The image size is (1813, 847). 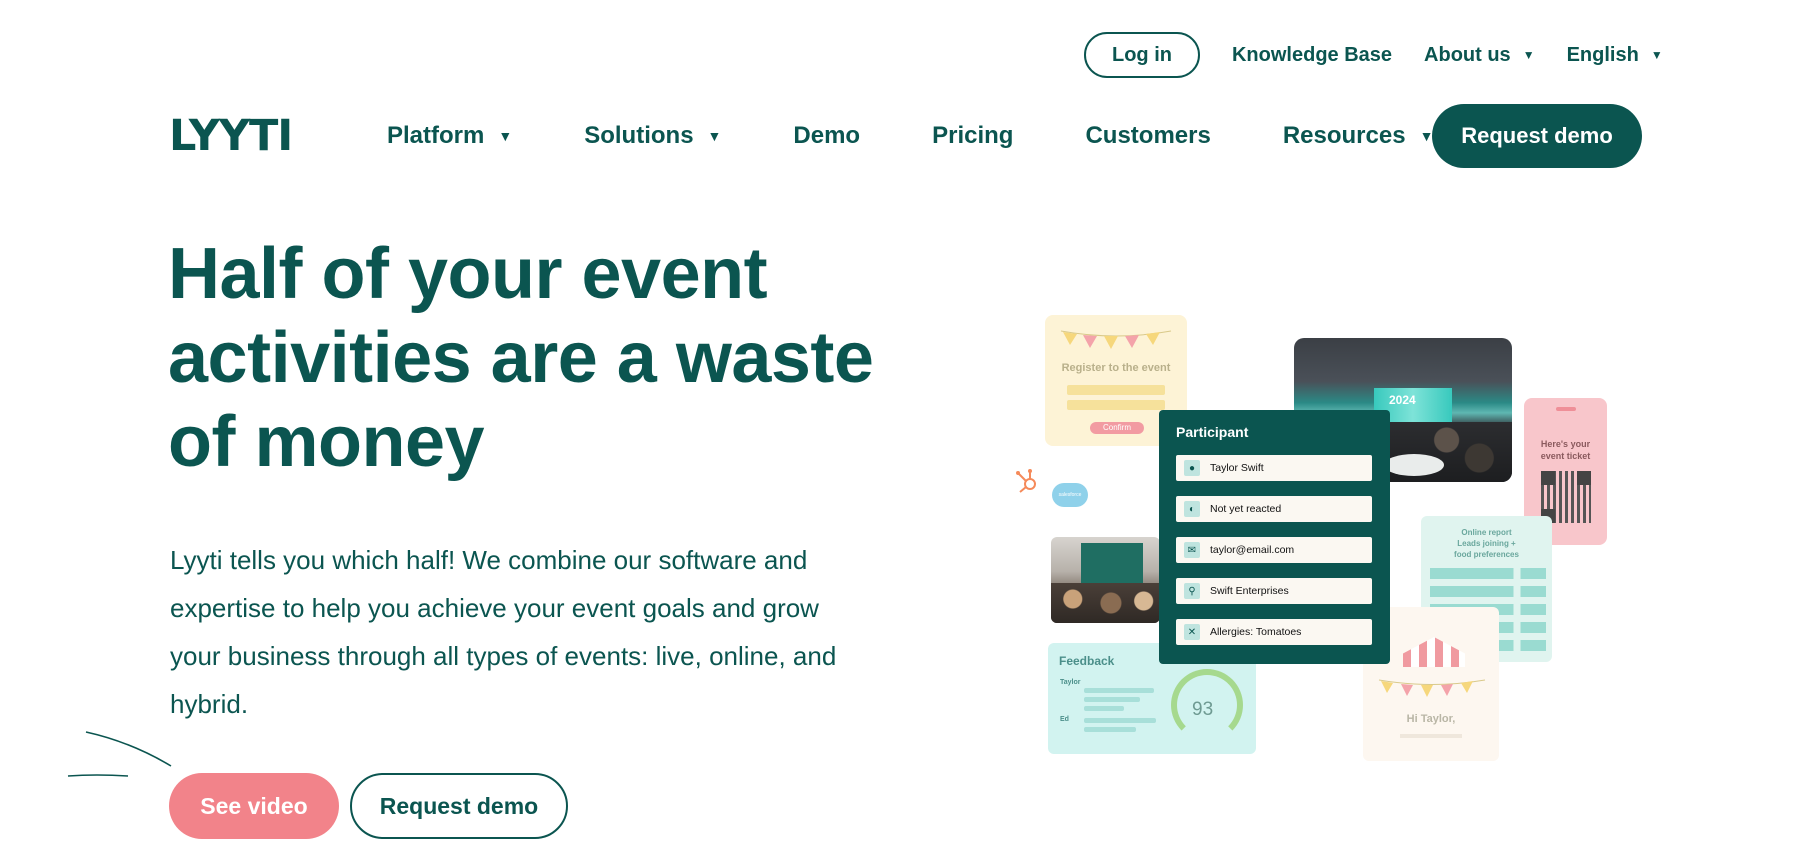 I want to click on table, so click(x=1414, y=465).